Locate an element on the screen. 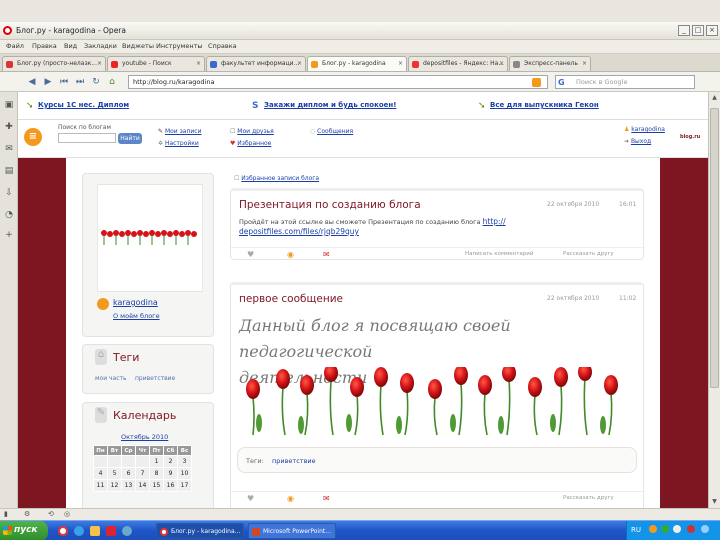  calendar-day: 2 is located at coordinates (170, 461).